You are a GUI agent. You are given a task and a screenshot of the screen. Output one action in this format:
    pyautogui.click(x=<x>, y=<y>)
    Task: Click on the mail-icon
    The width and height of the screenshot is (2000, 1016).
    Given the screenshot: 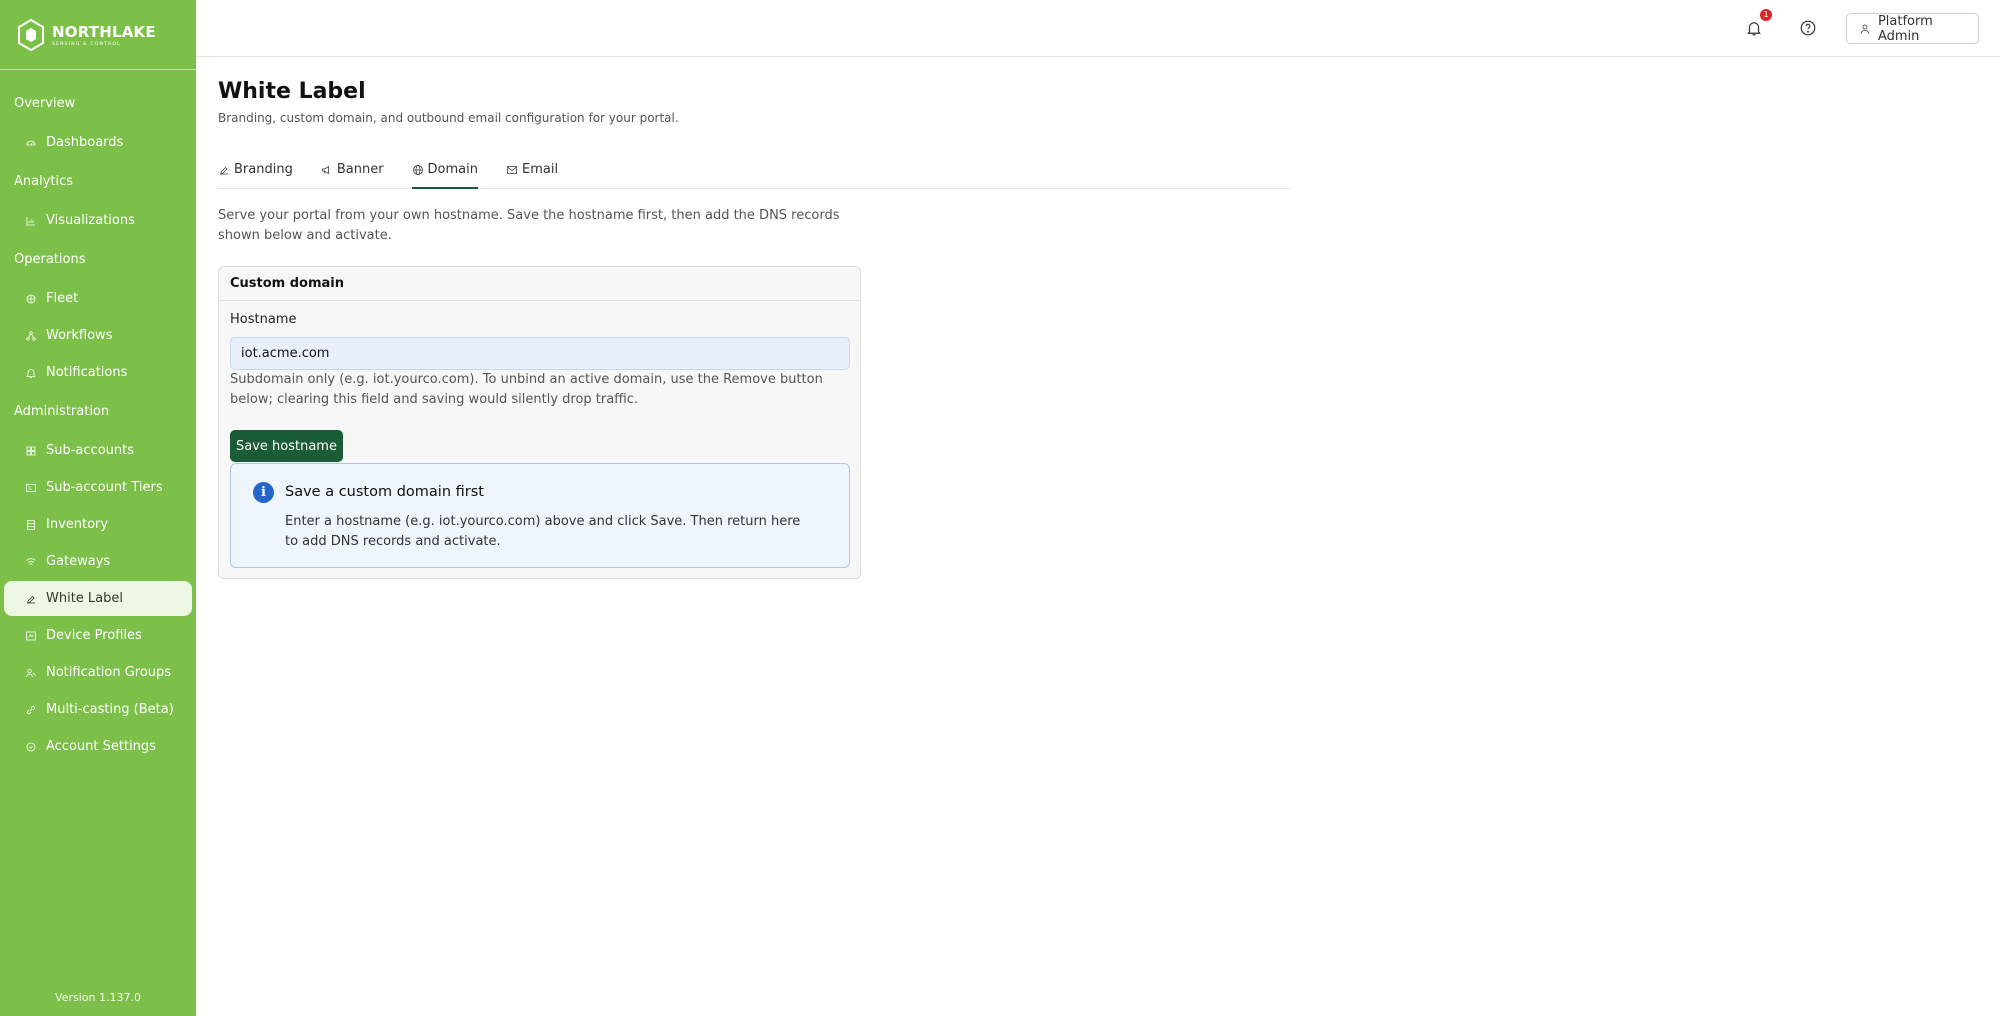 What is the action you would take?
    pyautogui.click(x=512, y=170)
    